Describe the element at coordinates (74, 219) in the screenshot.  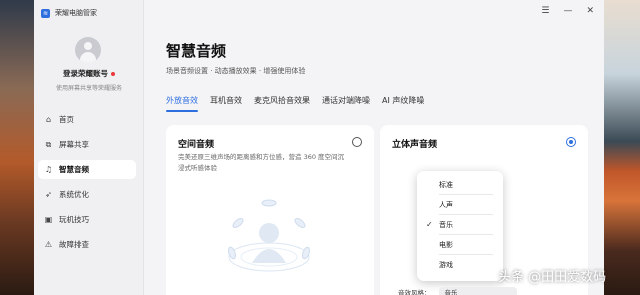
I see `sidebar-item-label: 玩机技巧` at that location.